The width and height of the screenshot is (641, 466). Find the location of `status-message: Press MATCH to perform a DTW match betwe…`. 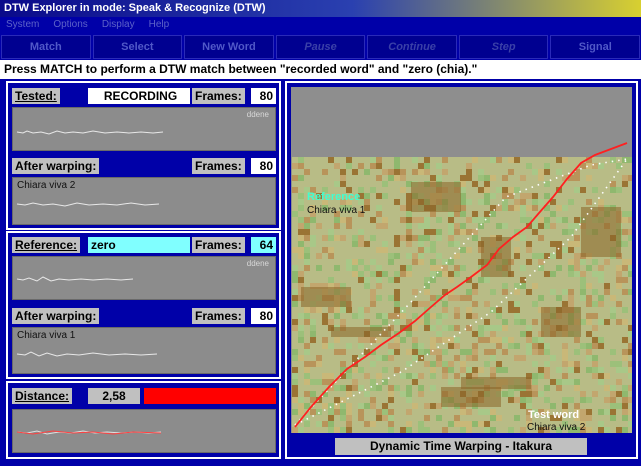

status-message: Press MATCH to perform a DTW match betwe… is located at coordinates (320, 69).